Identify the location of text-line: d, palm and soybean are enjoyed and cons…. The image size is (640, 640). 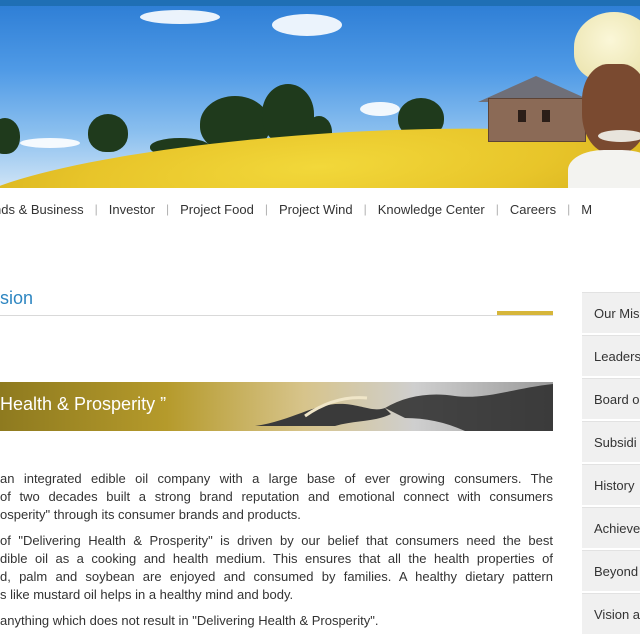
(276, 576).